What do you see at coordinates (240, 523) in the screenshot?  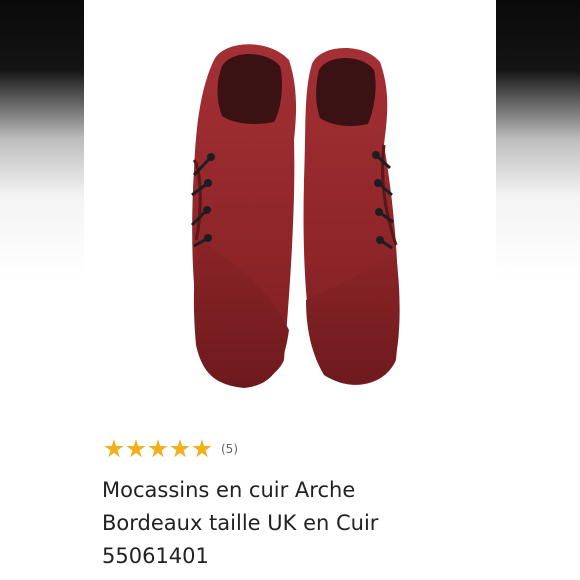 I see `product-title-line: Bordeaux taille UK en Cuir` at bounding box center [240, 523].